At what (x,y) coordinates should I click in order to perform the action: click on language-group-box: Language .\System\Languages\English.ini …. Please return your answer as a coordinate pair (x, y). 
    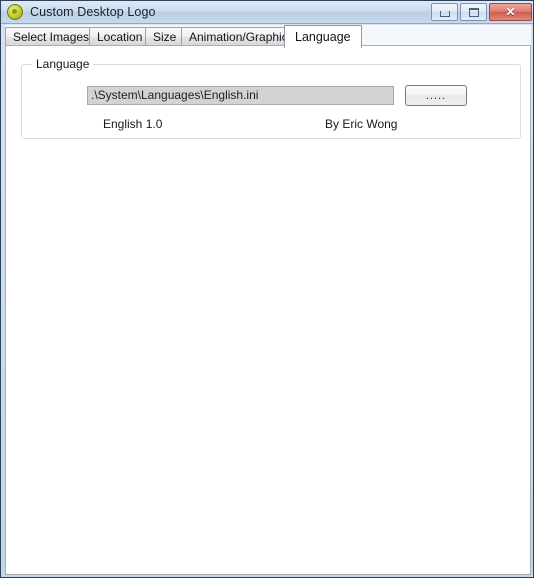
    Looking at the image, I should click on (271, 98).